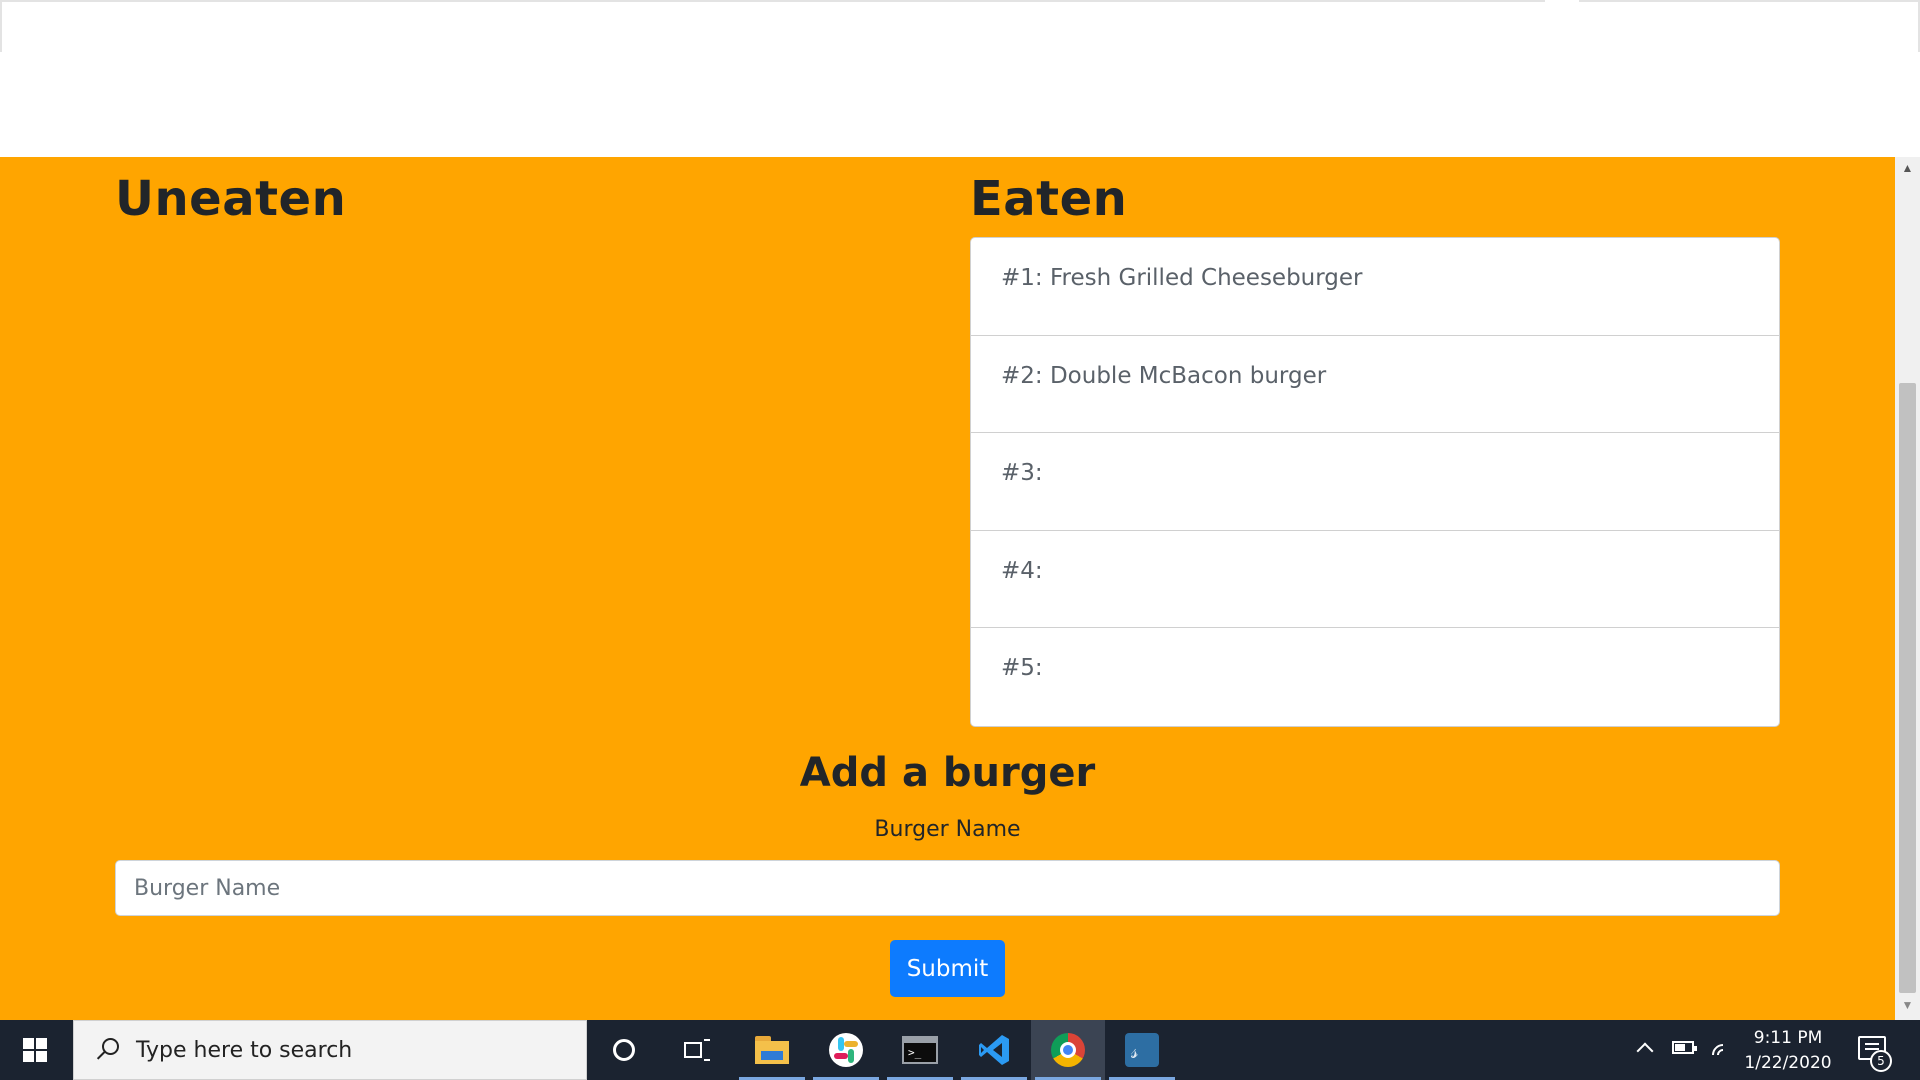 This screenshot has height=1080, width=1920. What do you see at coordinates (1907, 170) in the screenshot?
I see `scroll-up-arrow-icon: ▲` at bounding box center [1907, 170].